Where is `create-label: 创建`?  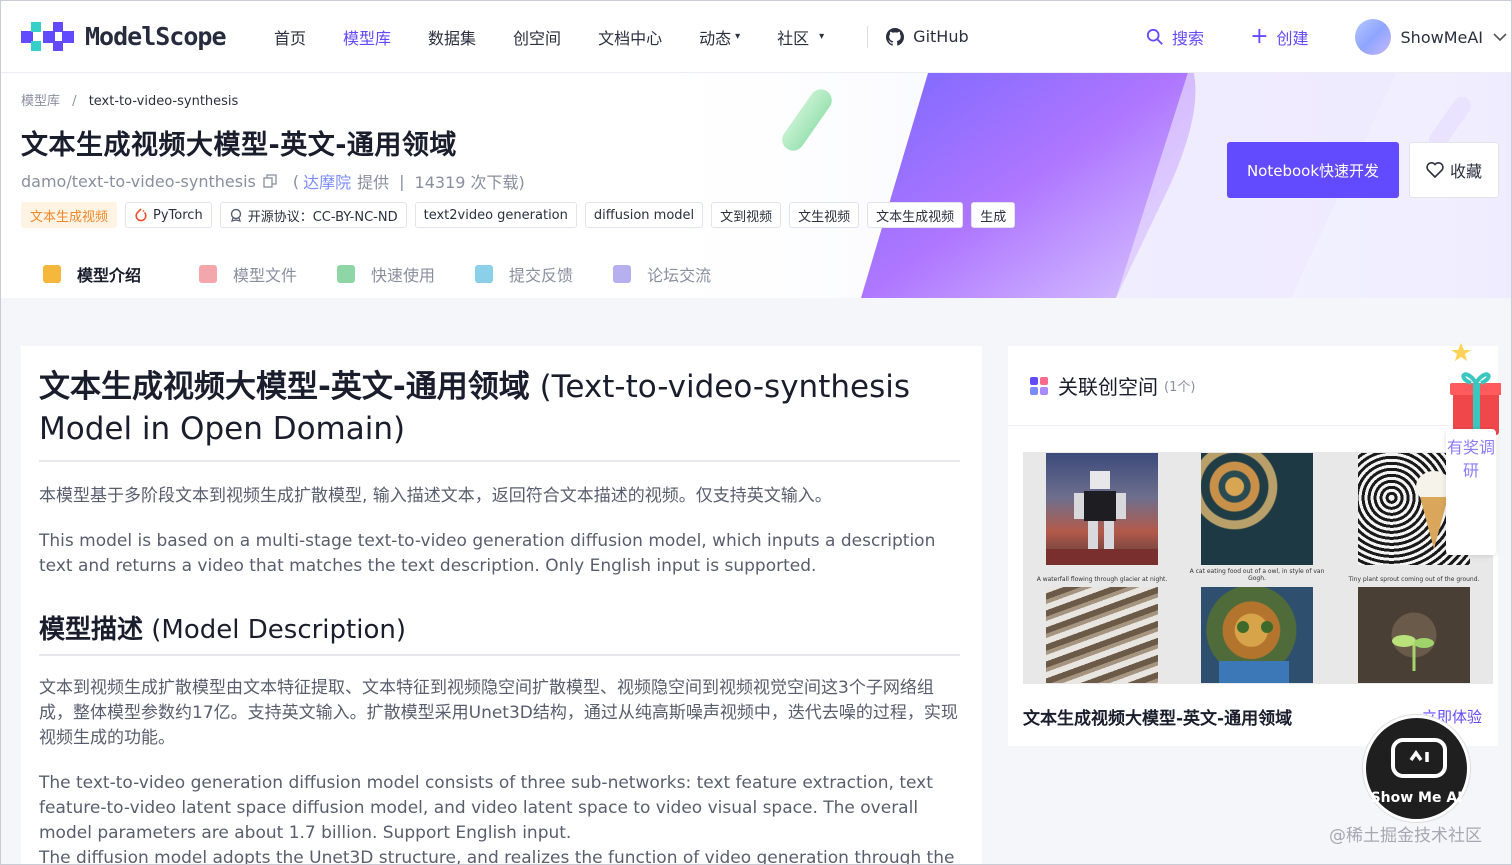
create-label: 创建 is located at coordinates (1292, 38).